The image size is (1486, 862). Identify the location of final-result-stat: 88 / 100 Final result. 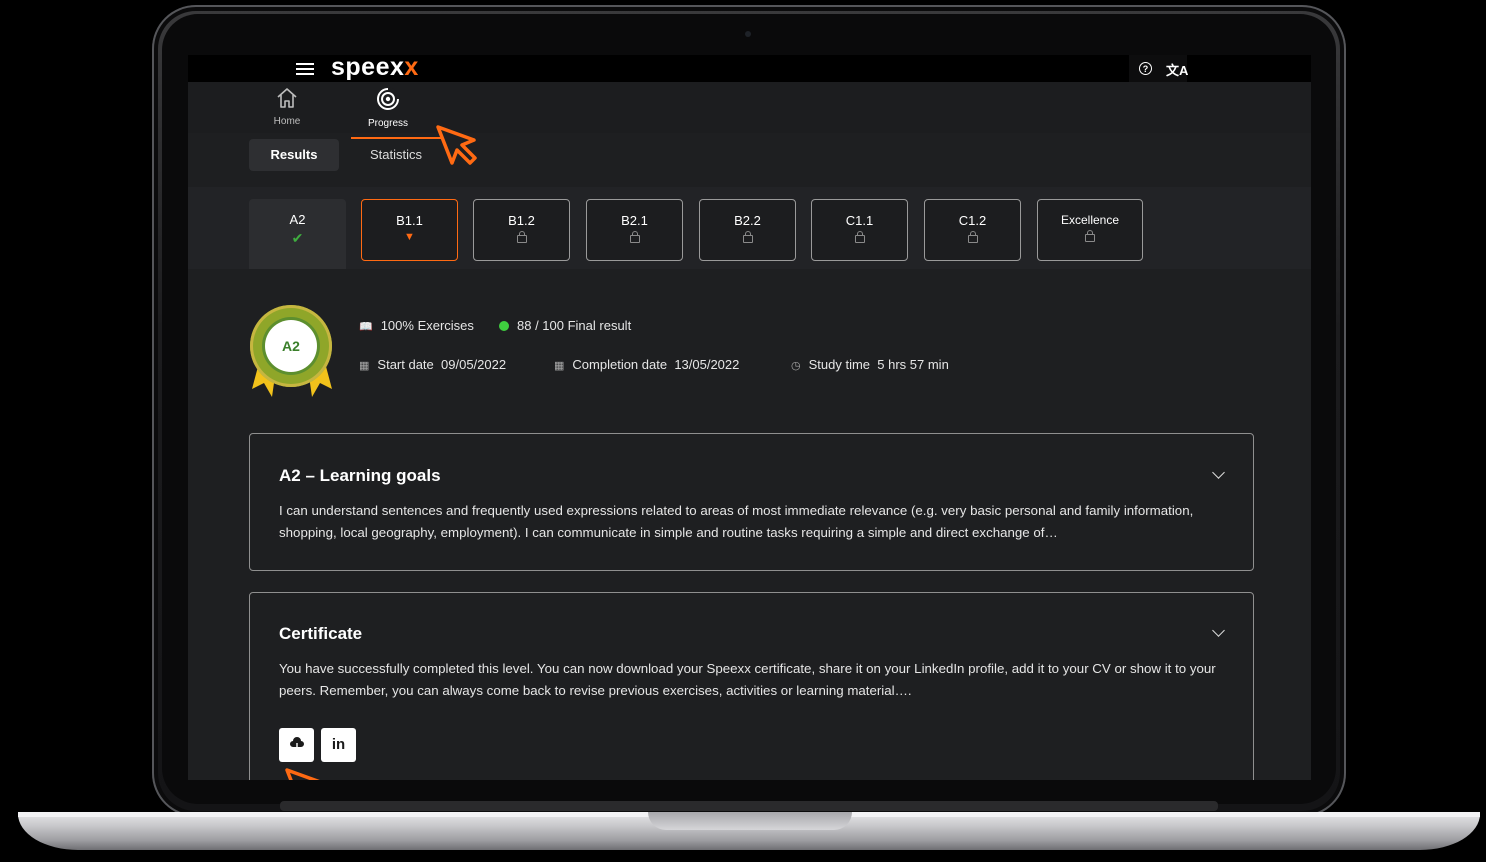
(565, 325).